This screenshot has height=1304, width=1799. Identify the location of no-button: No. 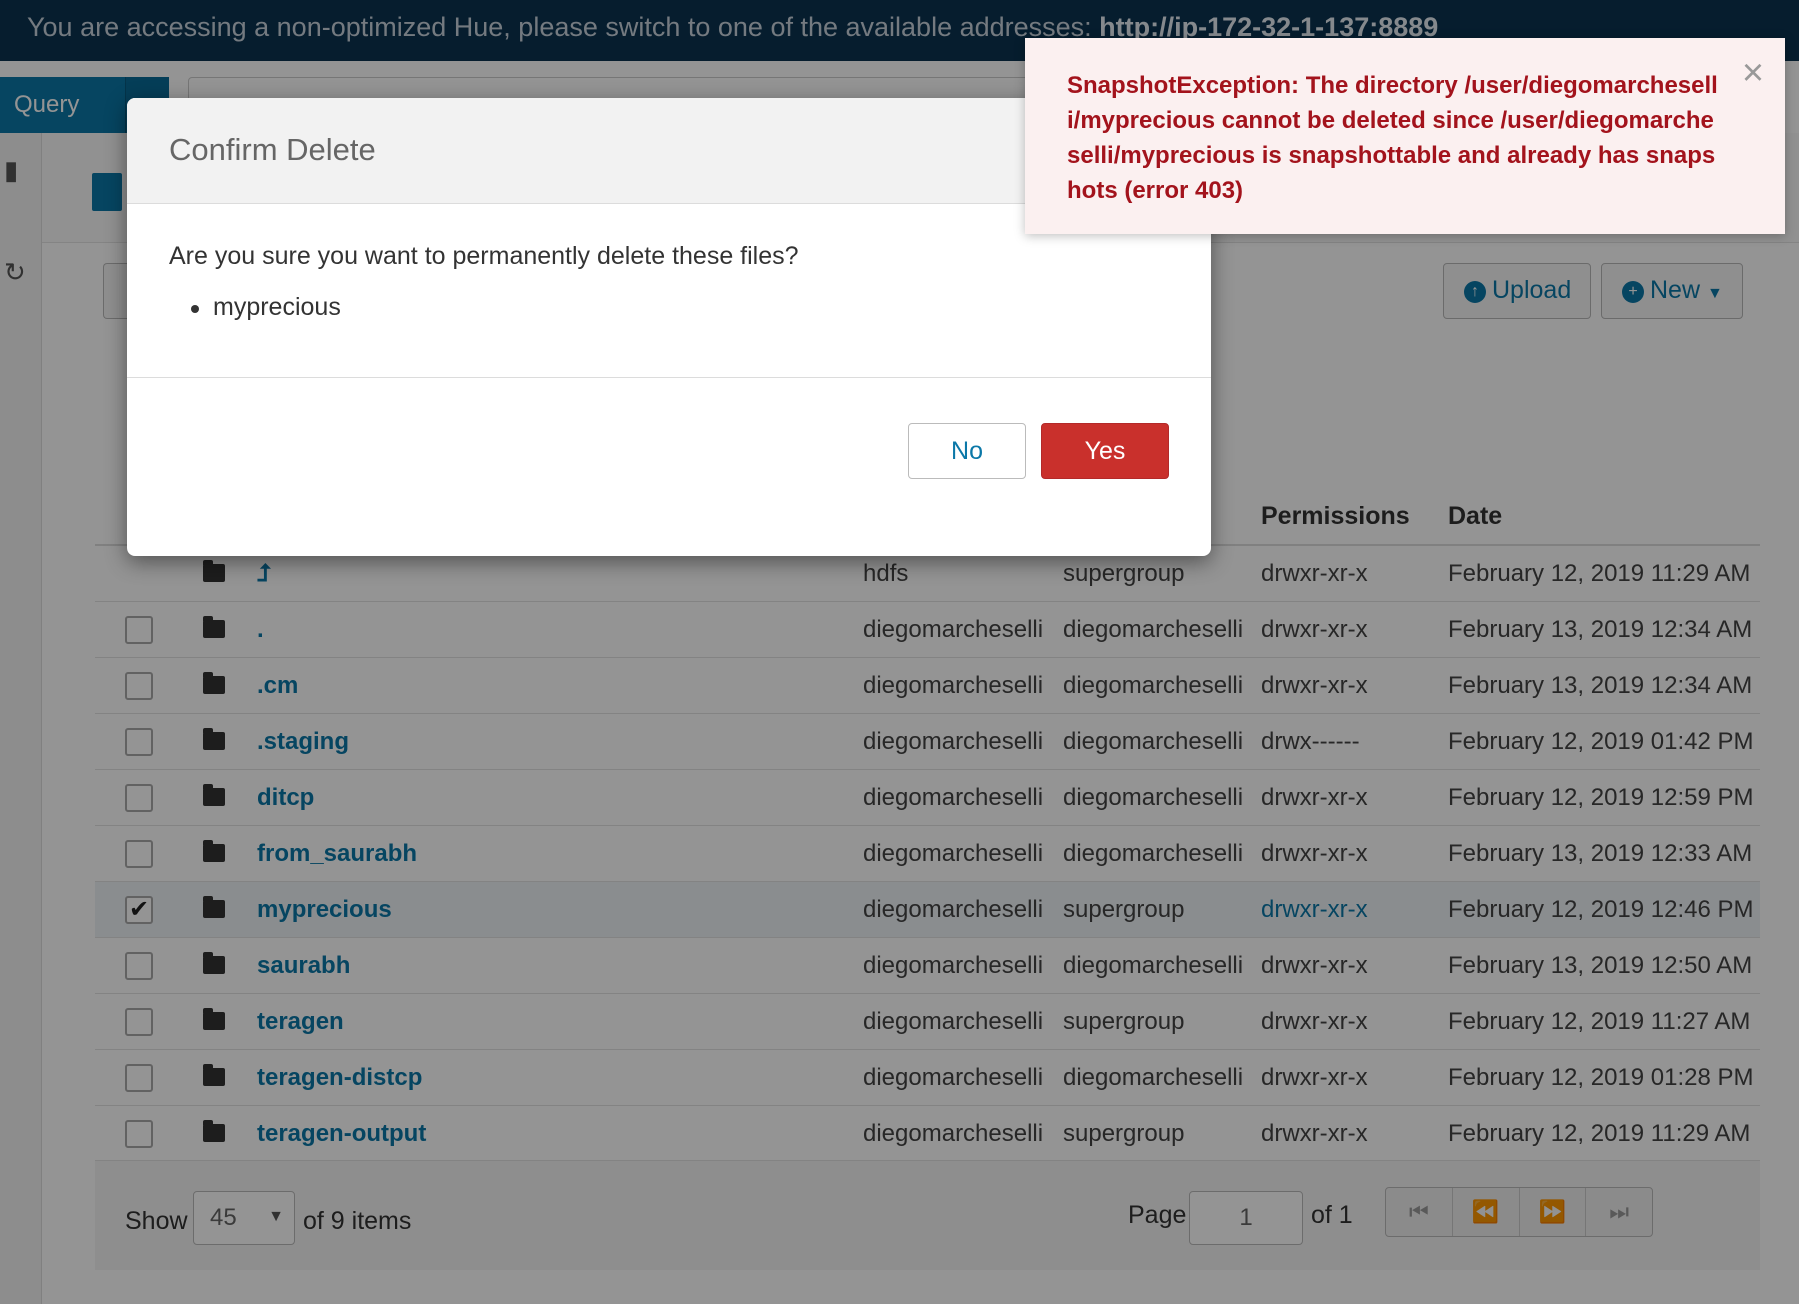
(967, 451).